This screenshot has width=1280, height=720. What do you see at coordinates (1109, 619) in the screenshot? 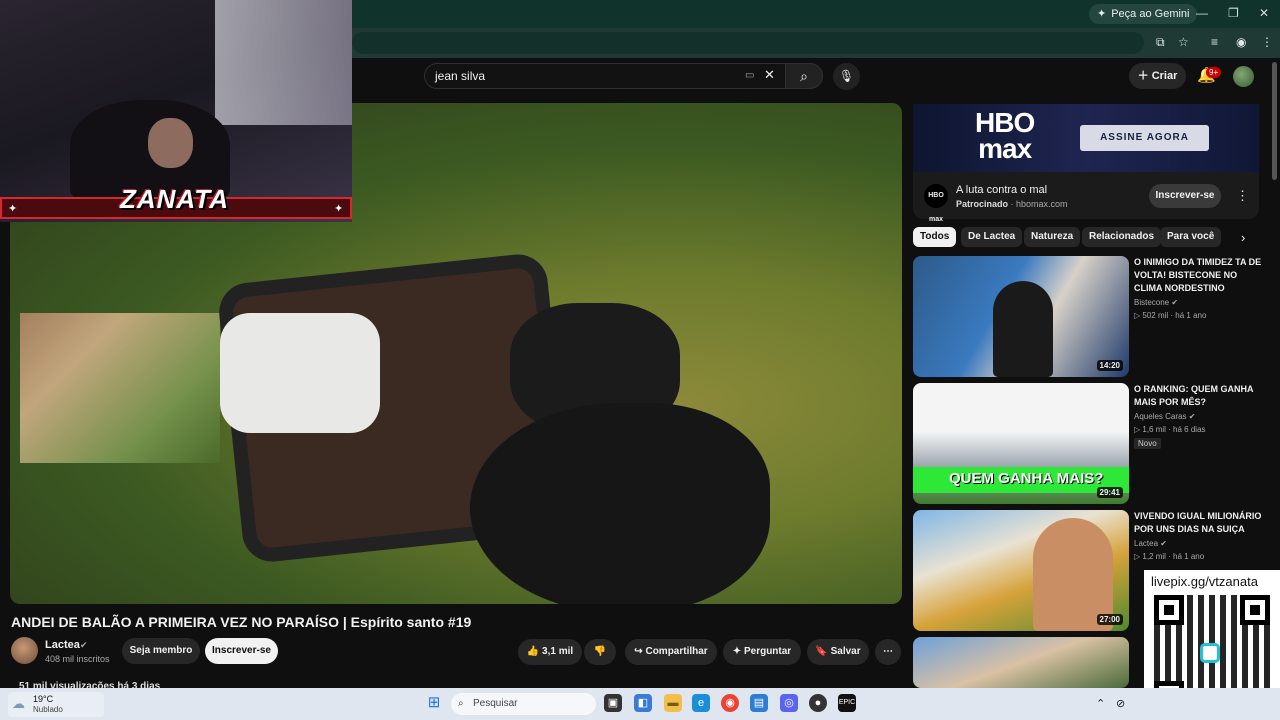
I see `duration-badge: 27:00` at bounding box center [1109, 619].